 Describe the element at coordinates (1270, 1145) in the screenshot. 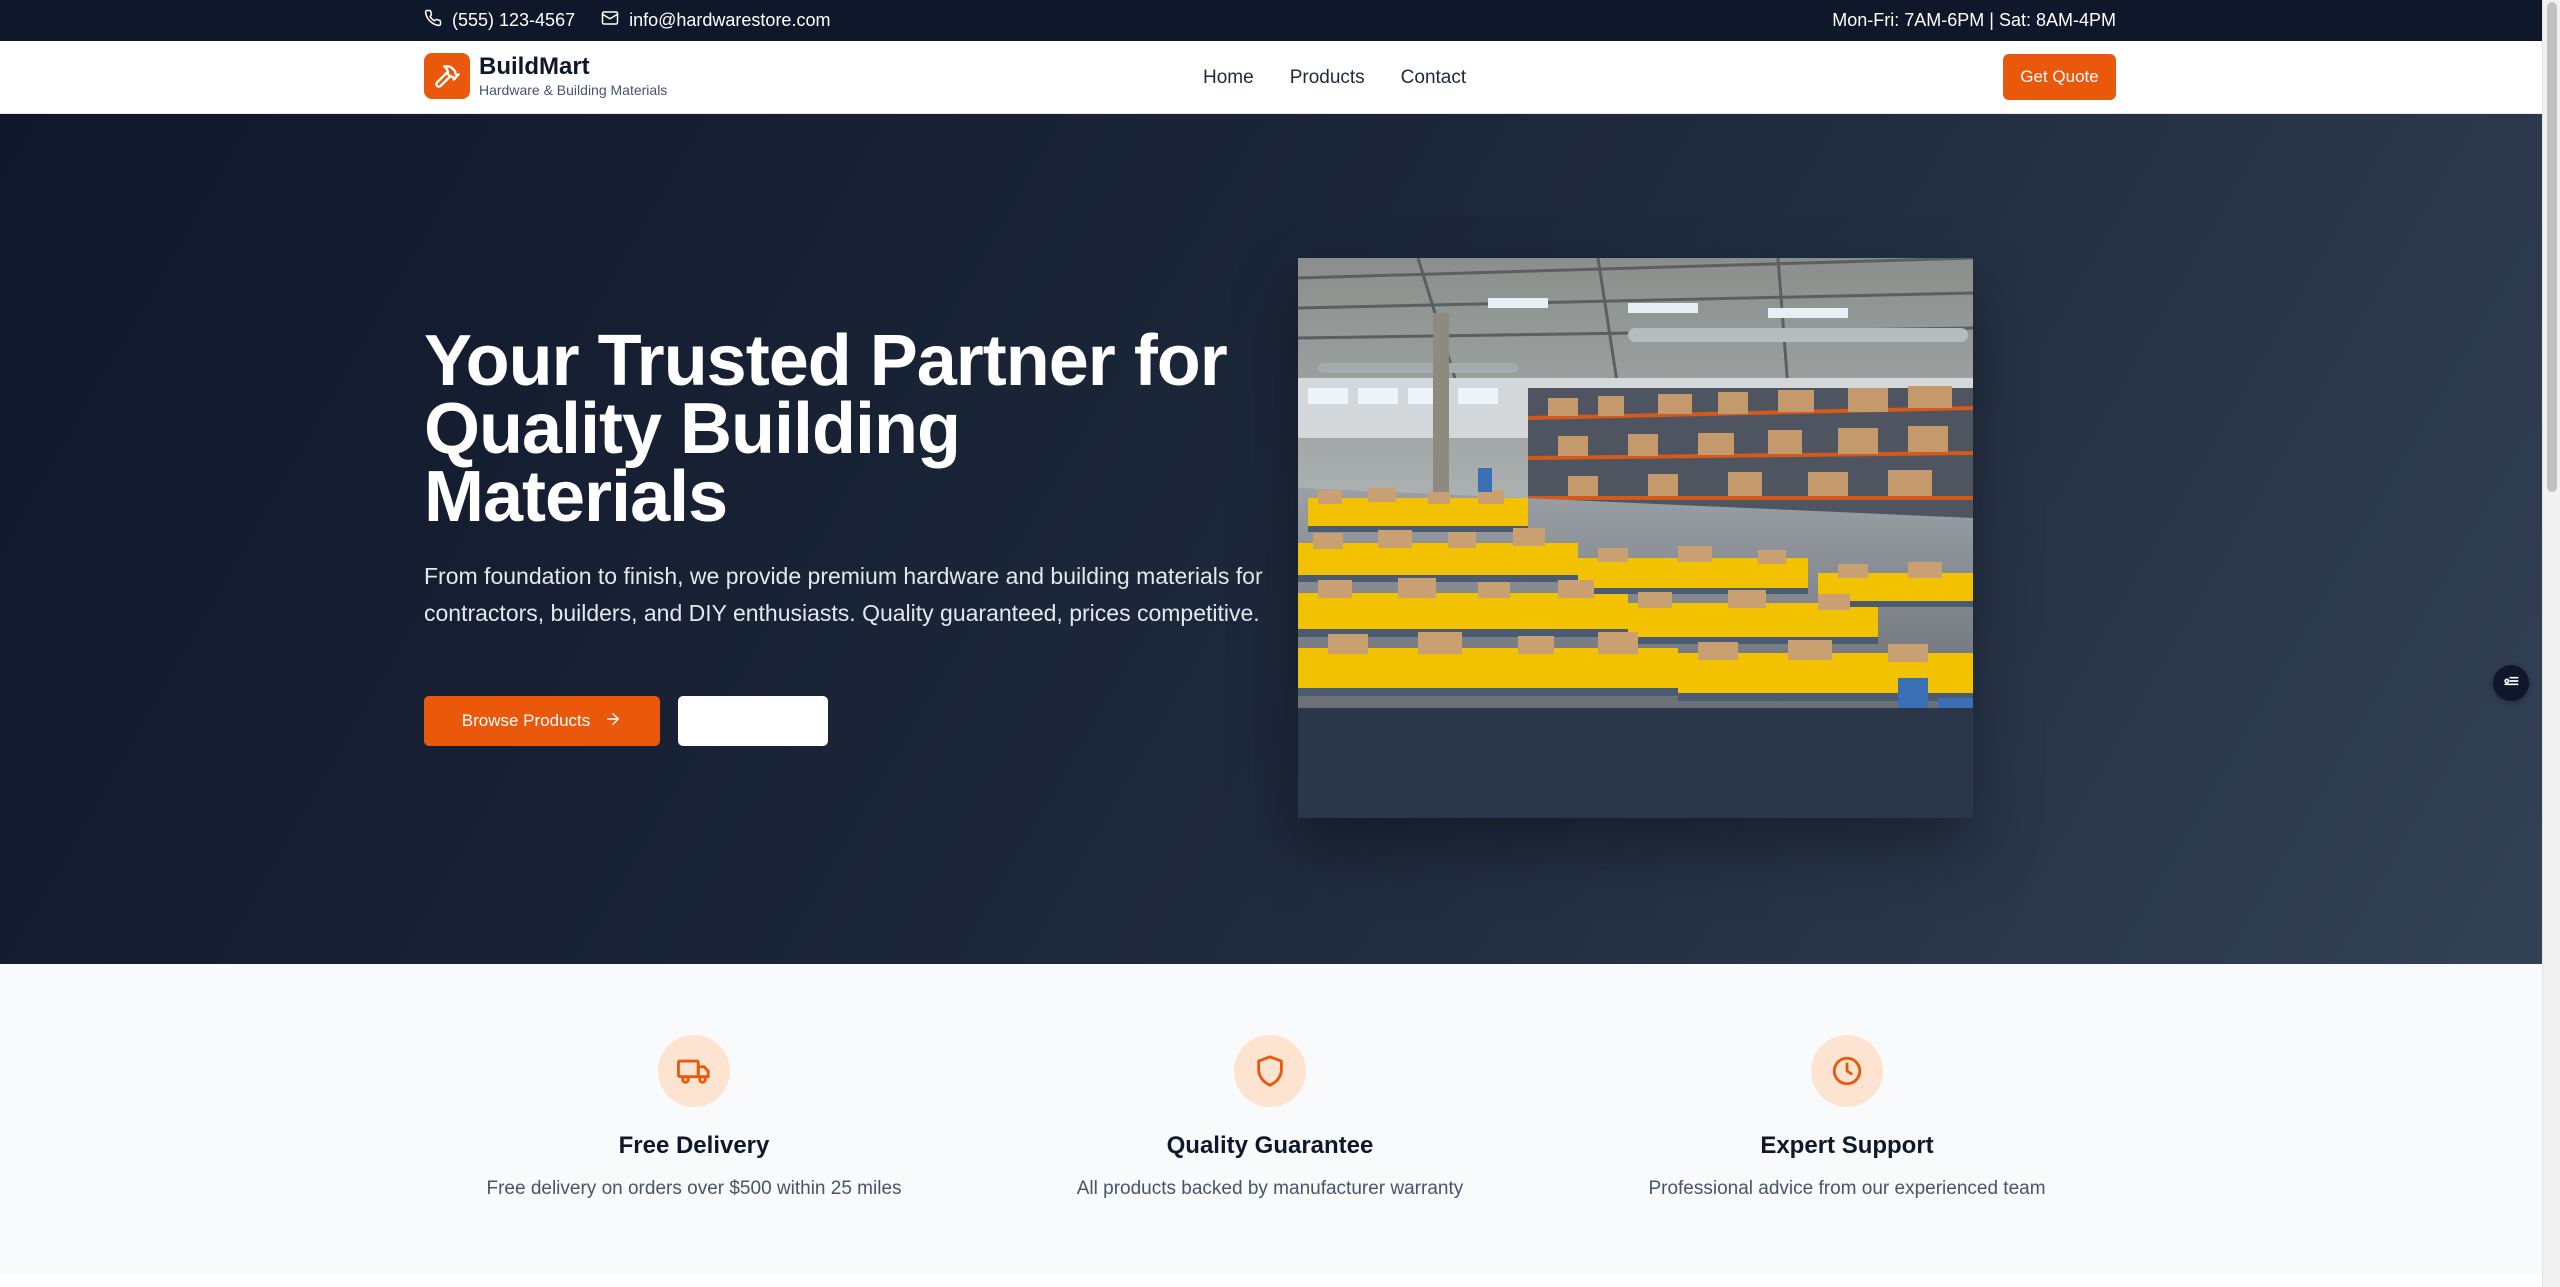

I see `feature-title: Quality Guarantee` at that location.